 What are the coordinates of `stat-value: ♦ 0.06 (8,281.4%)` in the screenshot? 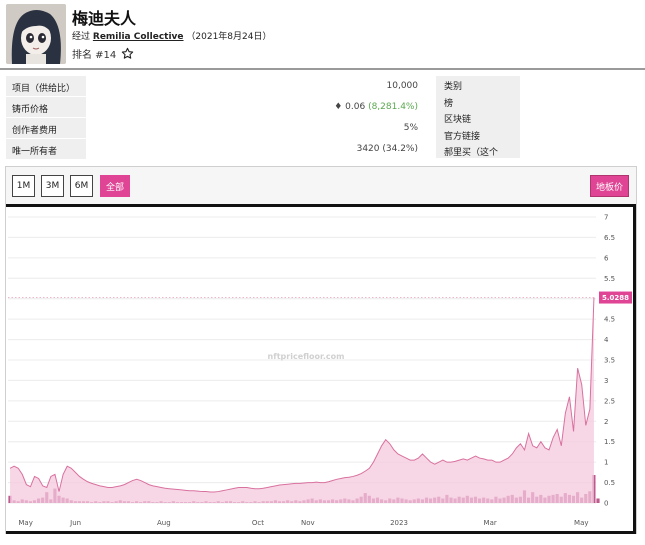 It's located at (376, 107).